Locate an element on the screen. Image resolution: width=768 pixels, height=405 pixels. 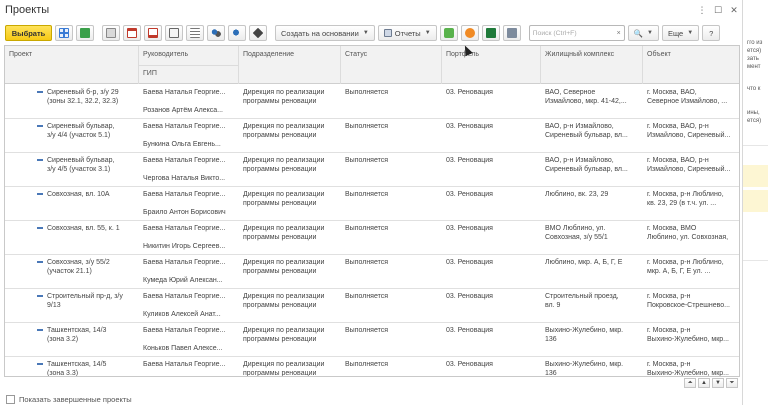
window-title: Проекты is located at coordinates (27, 10).